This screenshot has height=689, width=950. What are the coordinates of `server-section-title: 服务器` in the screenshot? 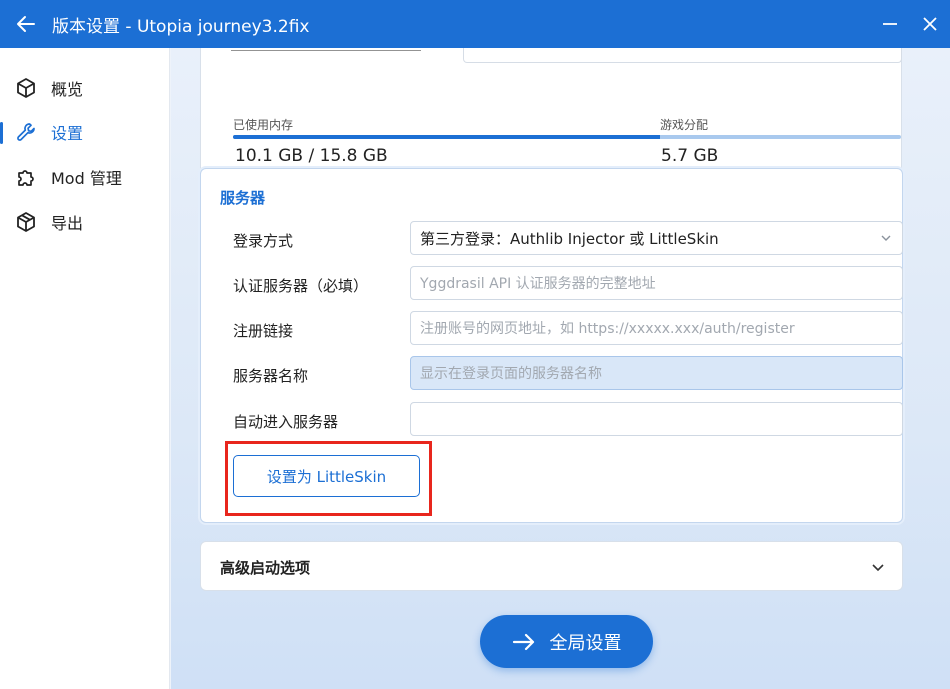 It's located at (243, 198).